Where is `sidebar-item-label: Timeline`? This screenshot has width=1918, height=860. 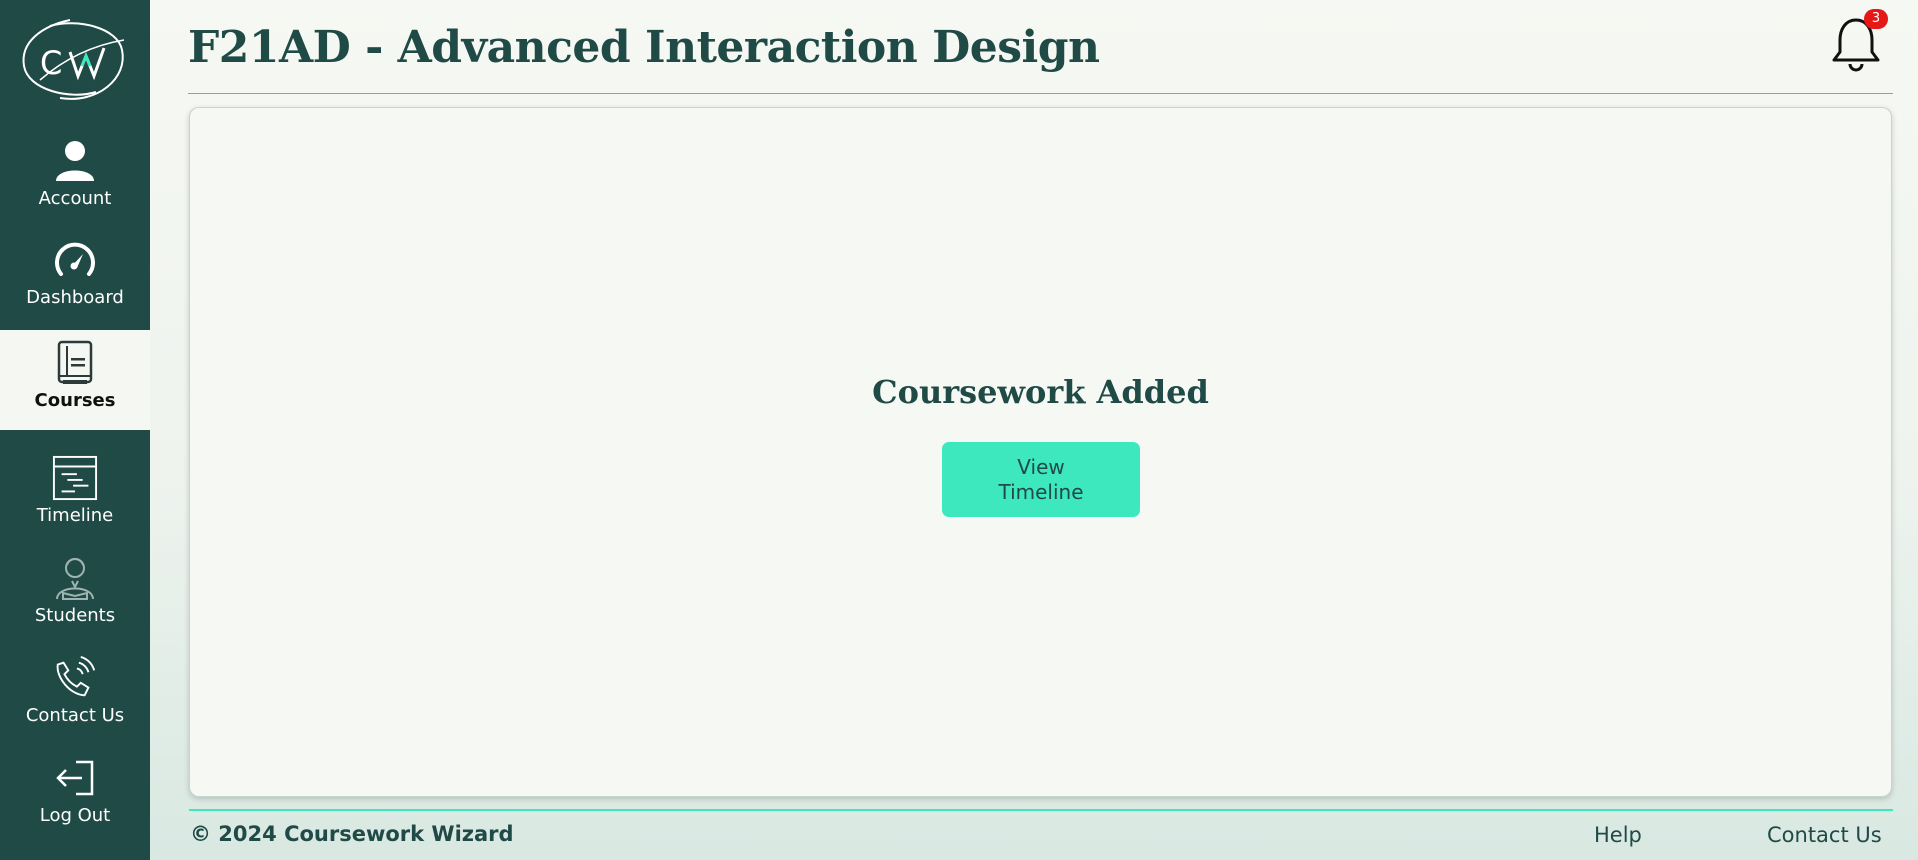
sidebar-item-label: Timeline is located at coordinates (75, 515).